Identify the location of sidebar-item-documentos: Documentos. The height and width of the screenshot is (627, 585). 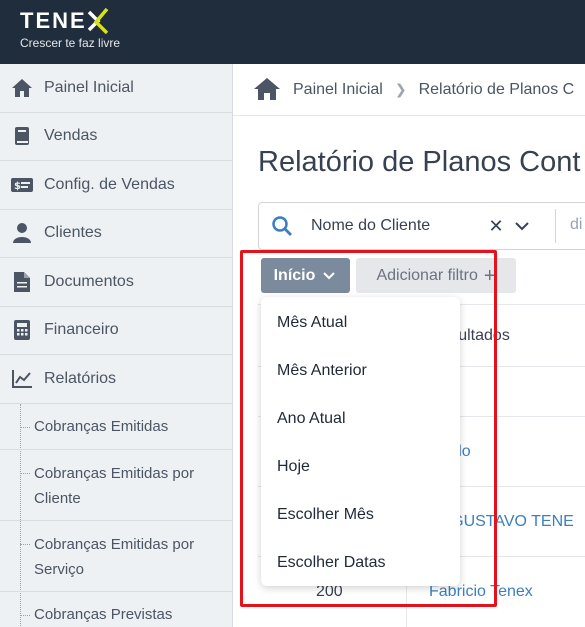
(116, 282).